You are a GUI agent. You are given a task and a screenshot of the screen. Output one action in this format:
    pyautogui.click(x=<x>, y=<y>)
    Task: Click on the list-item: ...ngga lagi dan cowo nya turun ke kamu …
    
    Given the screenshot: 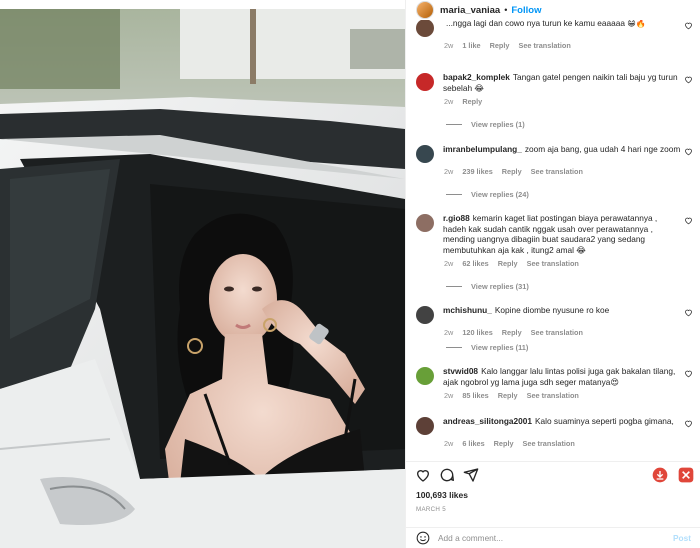 What is the action you would take?
    pyautogui.click(x=553, y=35)
    